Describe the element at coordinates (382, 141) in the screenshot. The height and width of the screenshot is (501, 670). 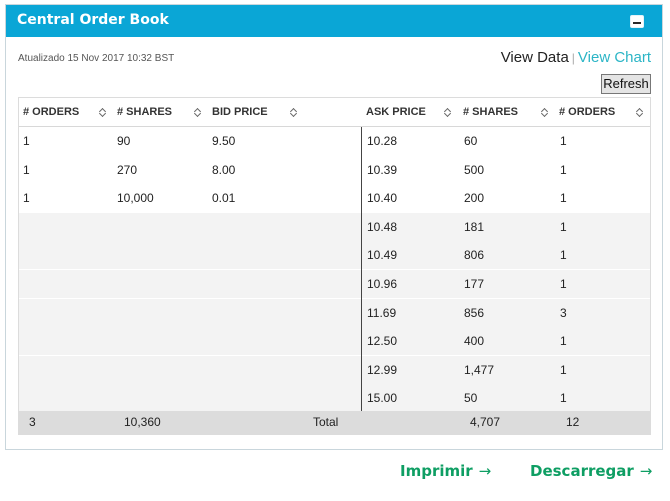
I see `ask-price-cell: 10.28` at that location.